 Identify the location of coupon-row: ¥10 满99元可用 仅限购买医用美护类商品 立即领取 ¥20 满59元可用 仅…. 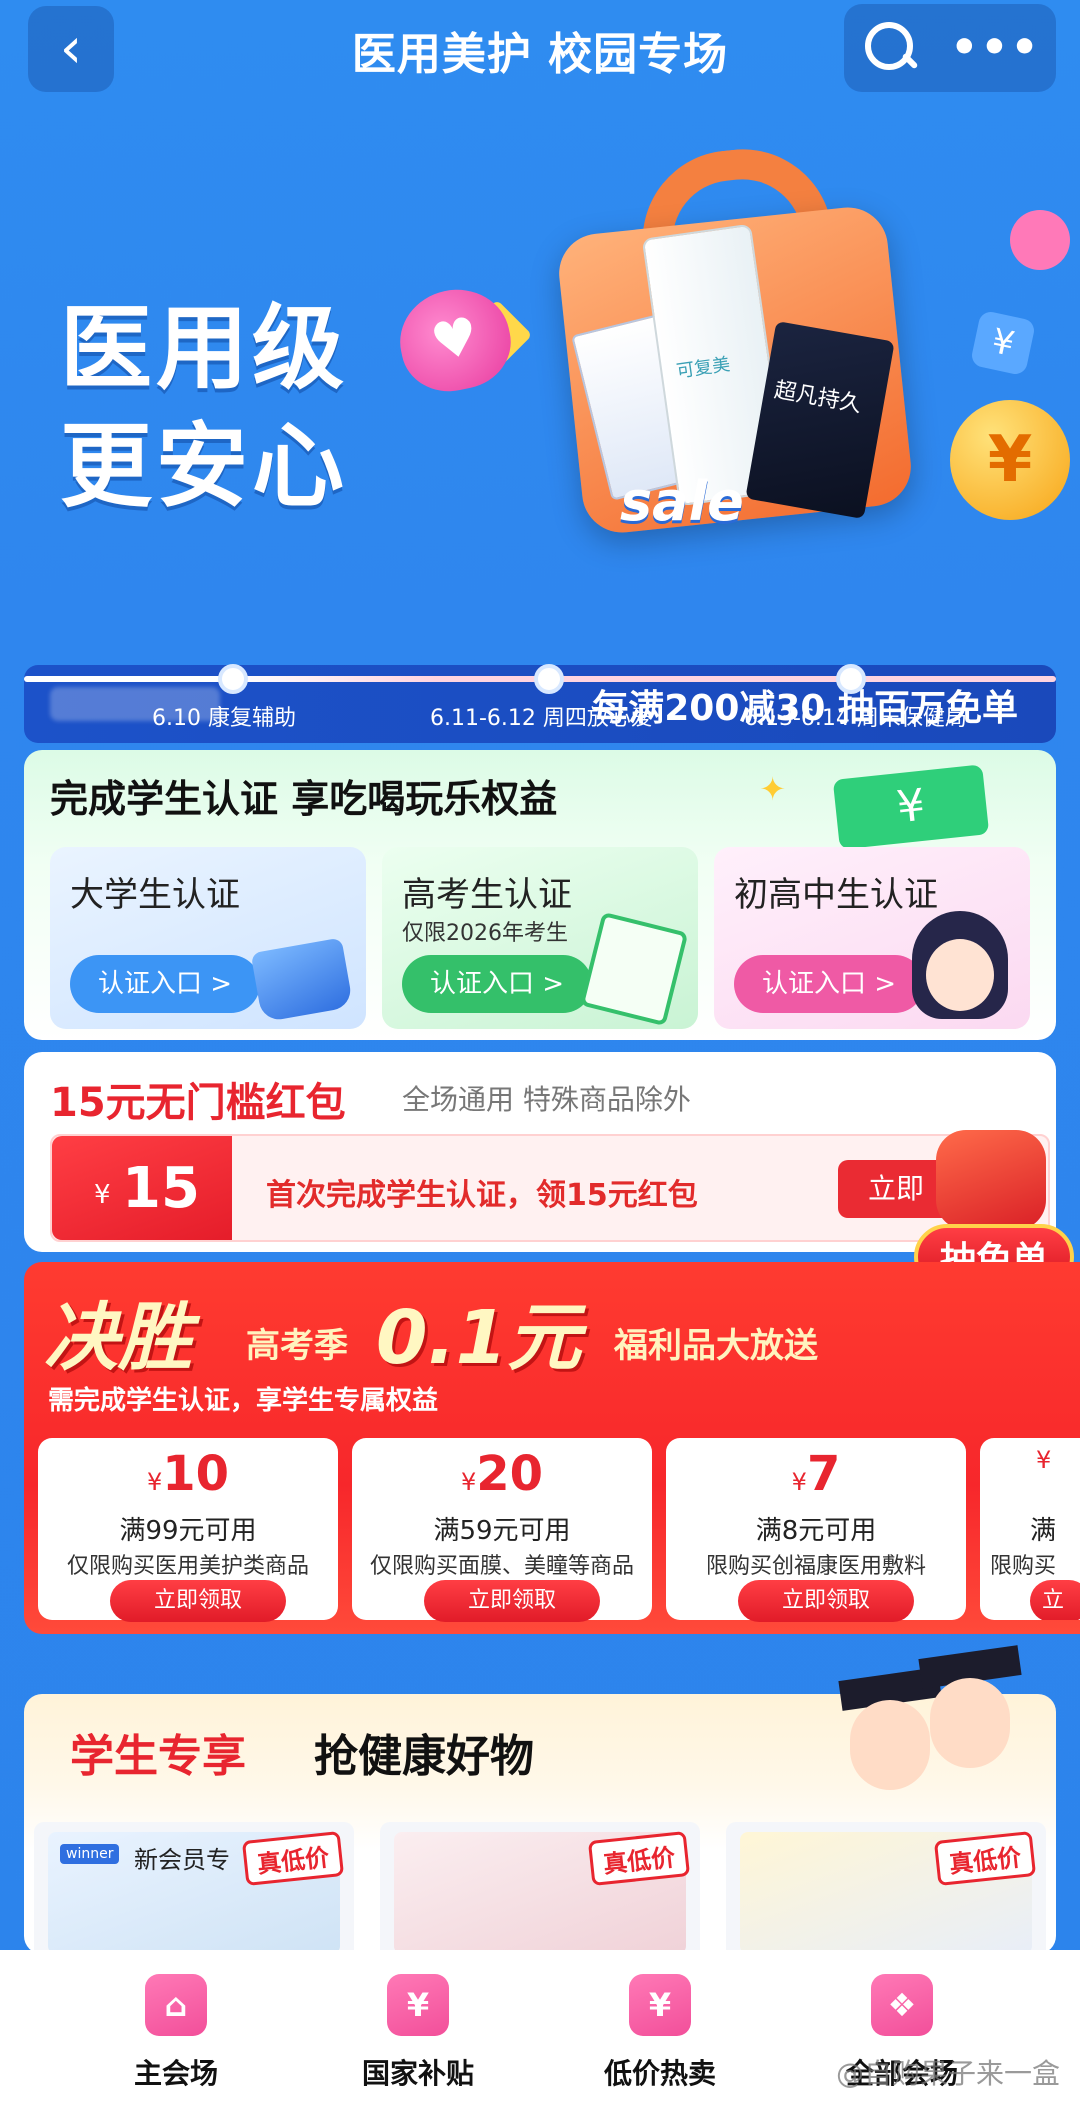
(559, 1530).